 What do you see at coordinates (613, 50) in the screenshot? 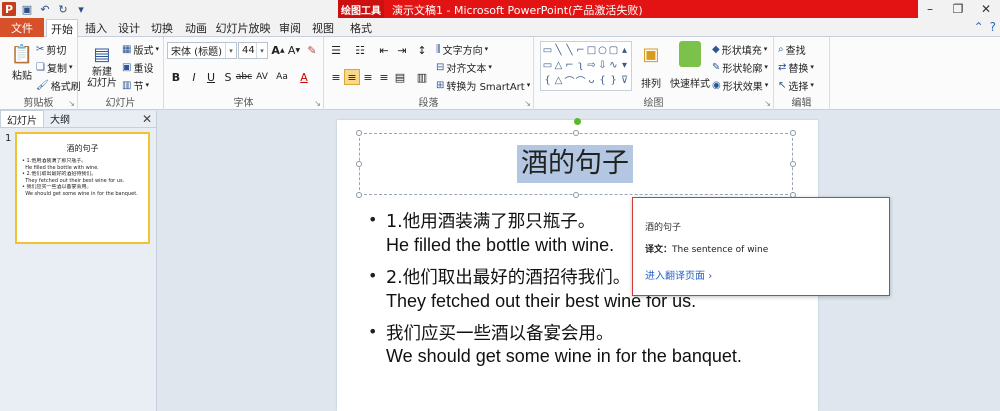
I see `rounded-rect-shape-icon: ▢` at bounding box center [613, 50].